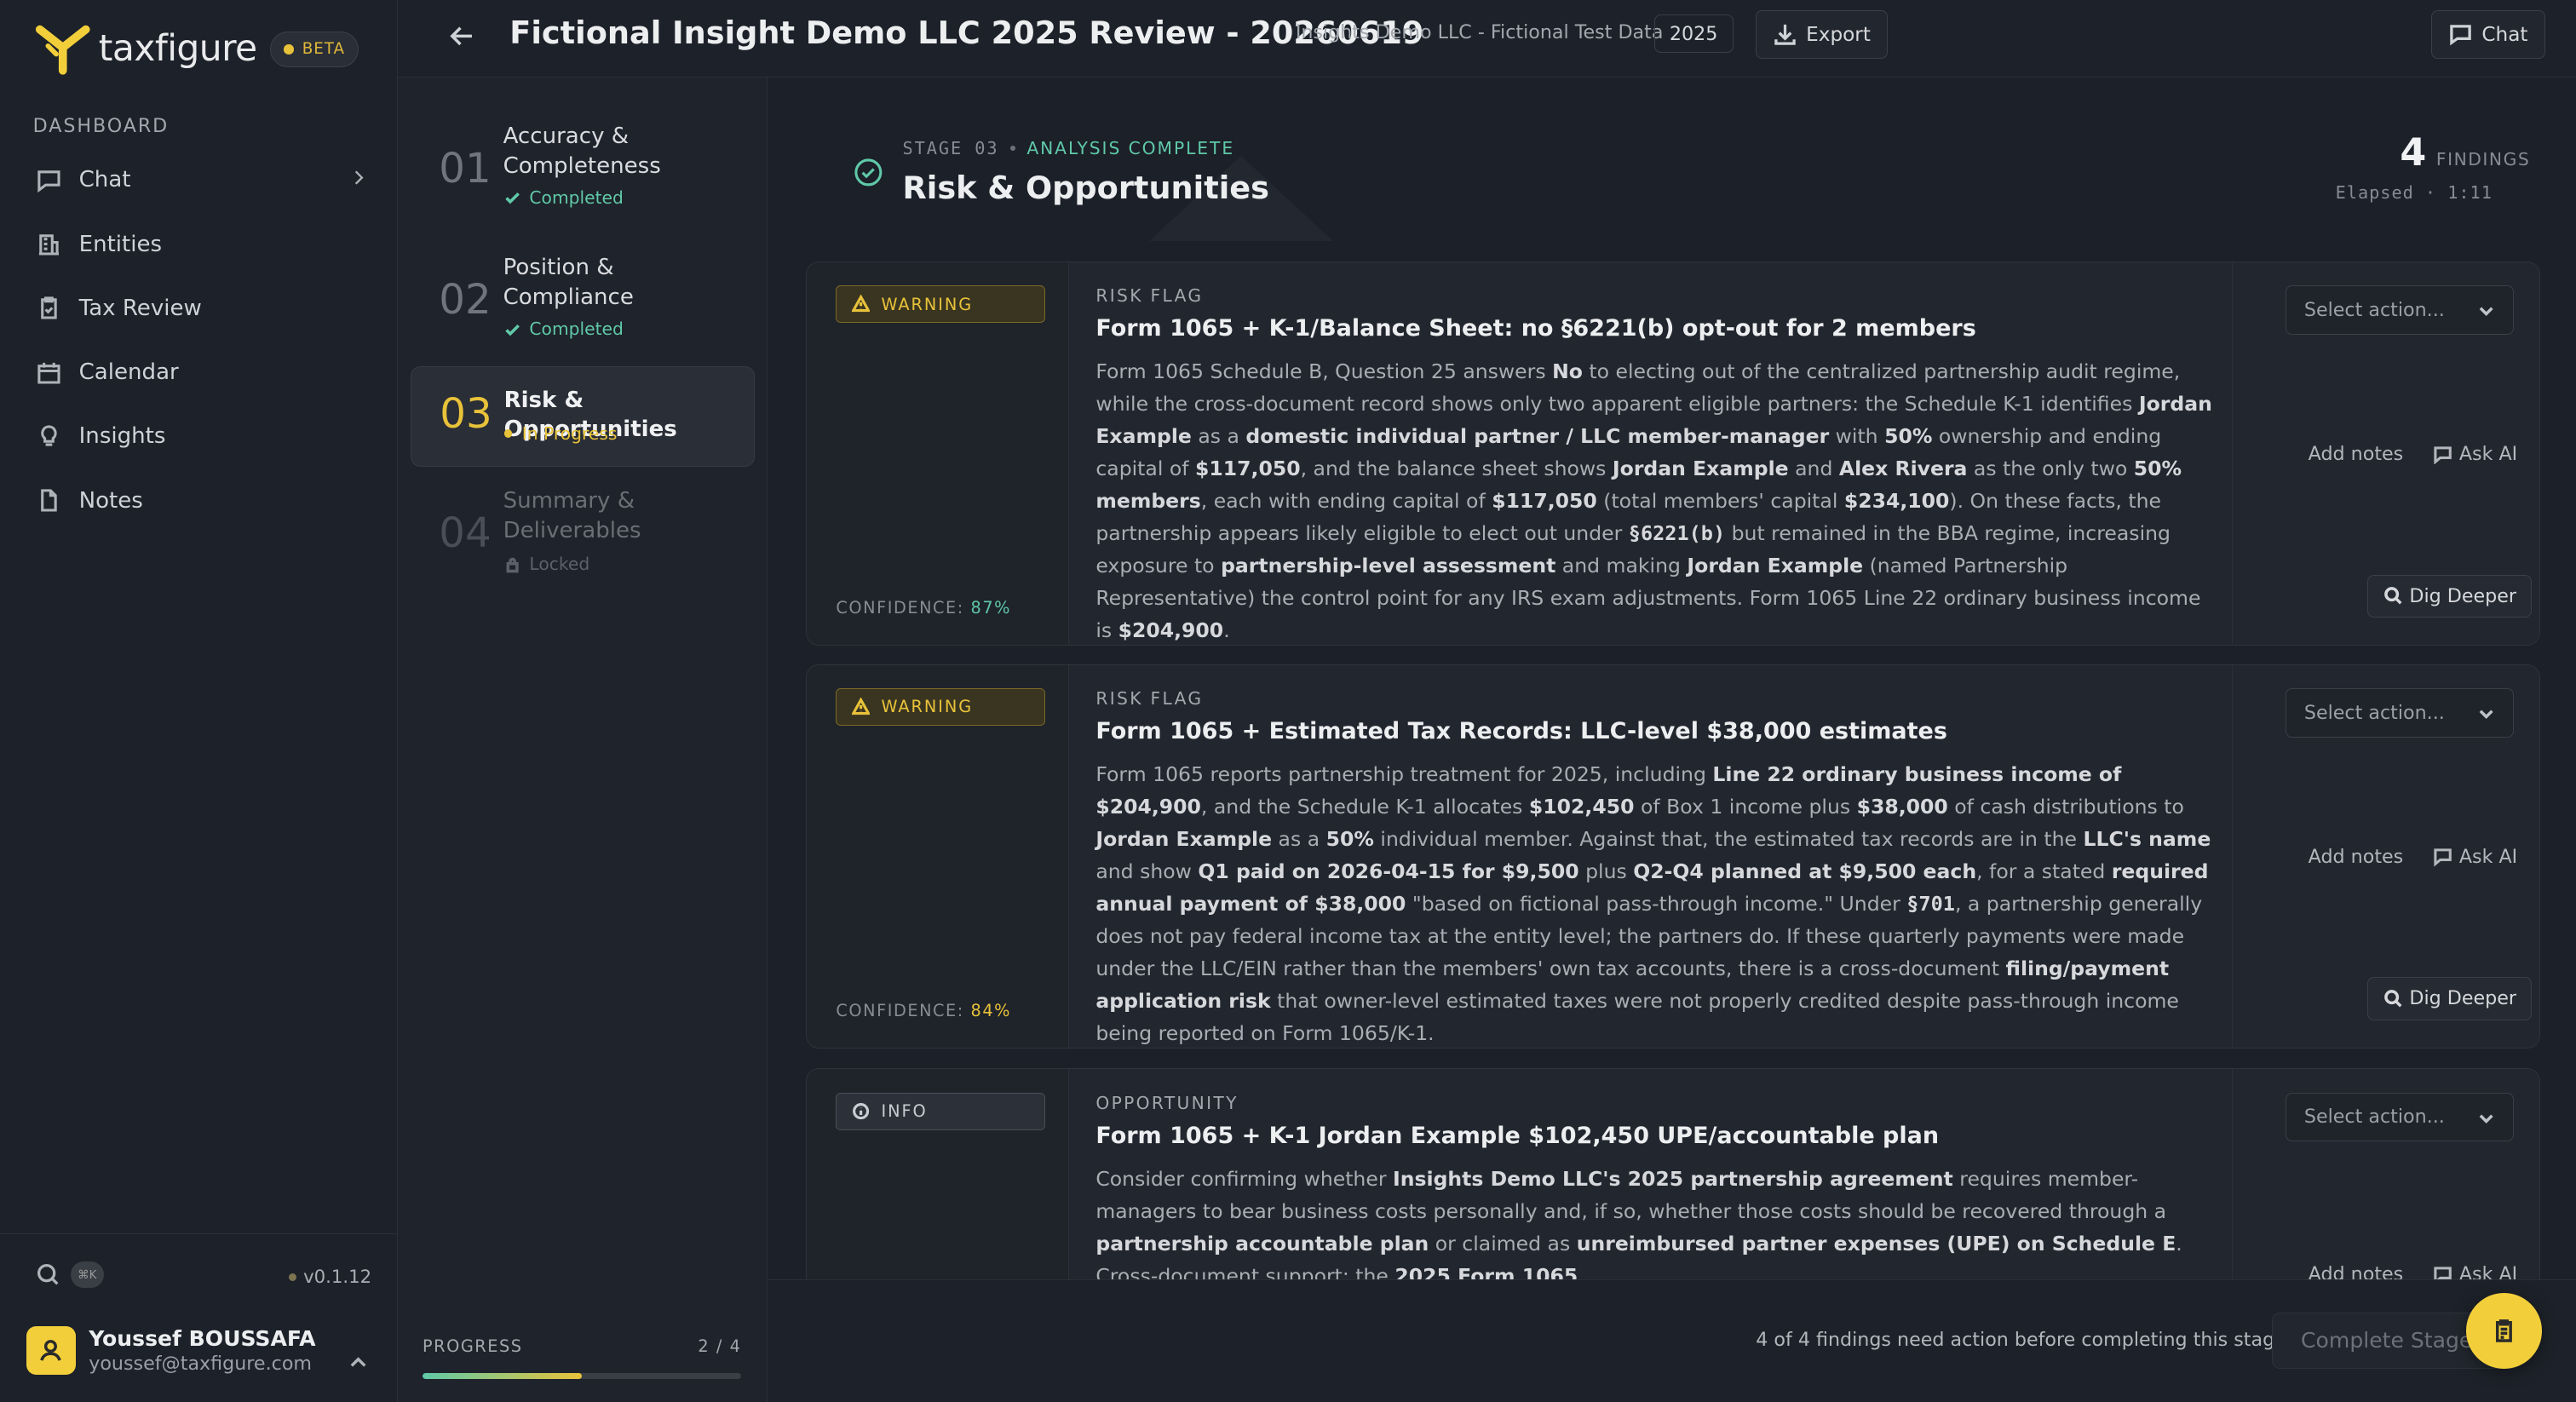 The width and height of the screenshot is (2576, 1402). I want to click on sidebar-item-label: Chat, so click(104, 180).